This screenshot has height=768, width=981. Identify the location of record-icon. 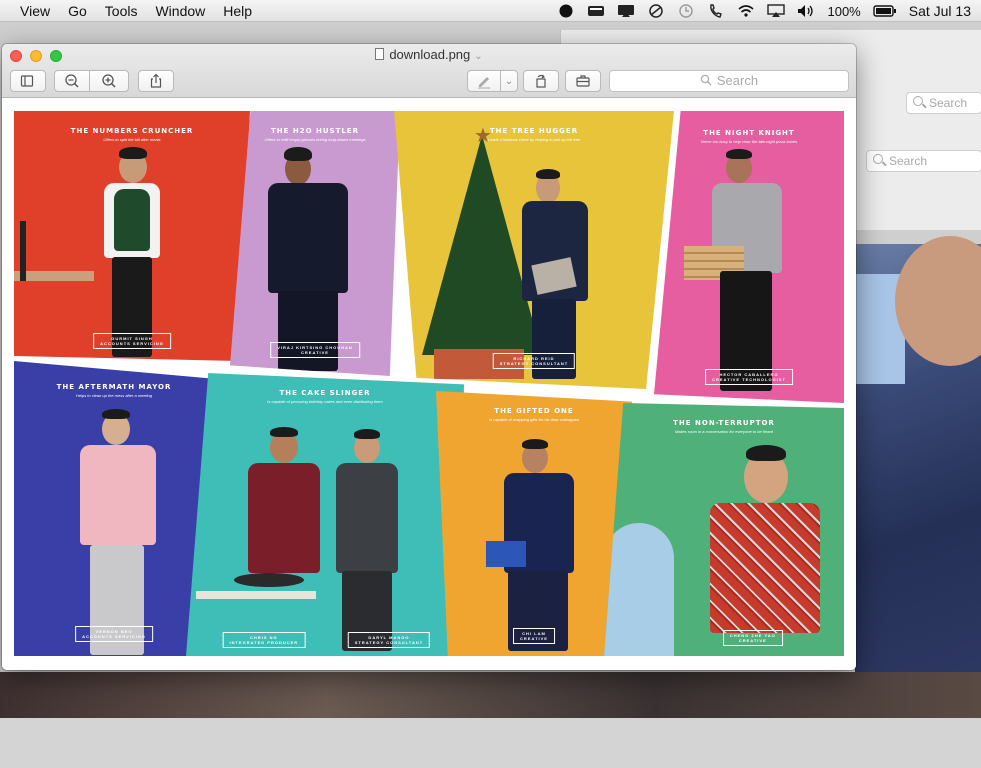
(566, 11).